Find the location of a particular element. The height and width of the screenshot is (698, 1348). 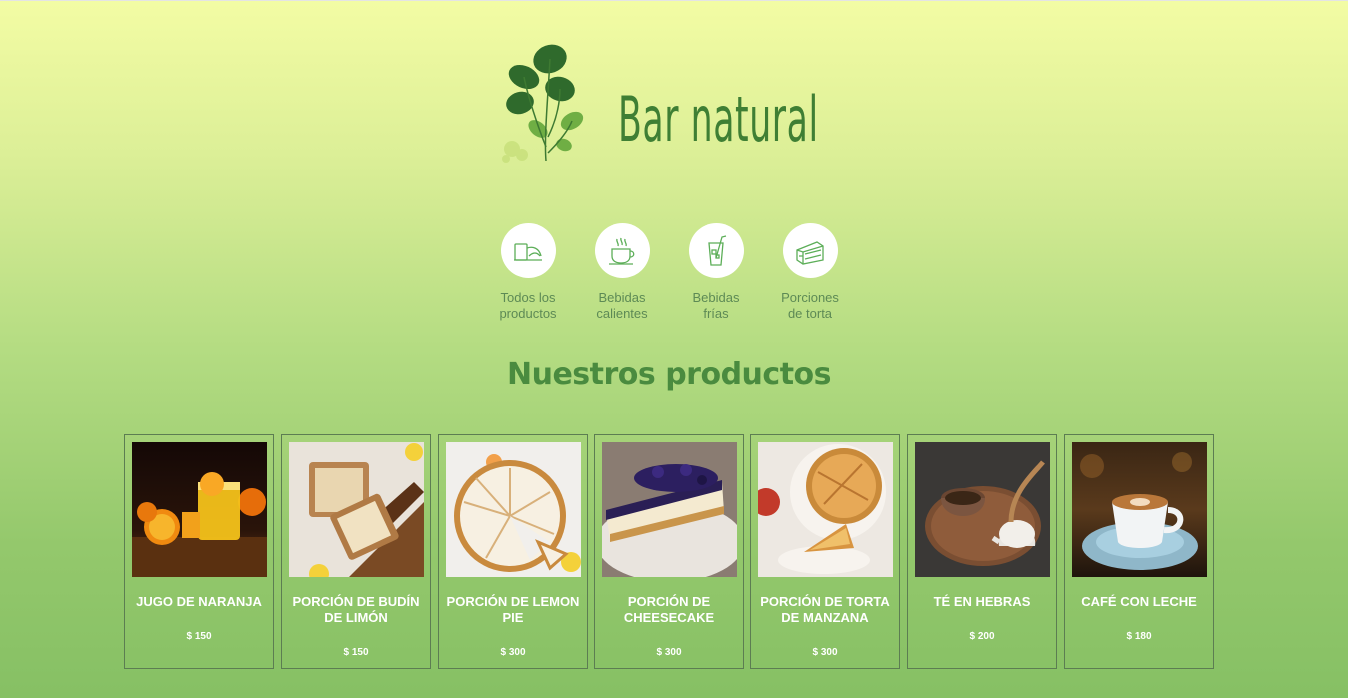

category-cake-slices: Porciones de torta is located at coordinates (810, 272).